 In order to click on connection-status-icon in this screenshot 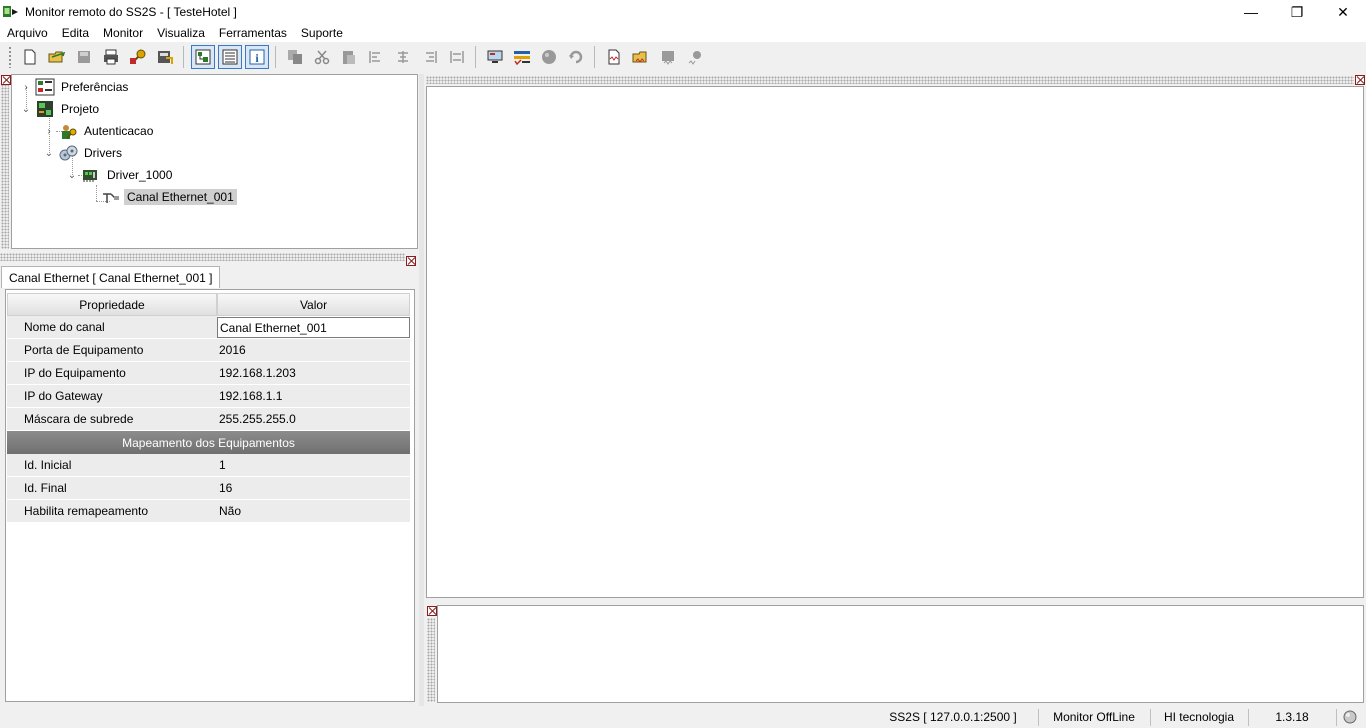, I will do `click(1350, 717)`.